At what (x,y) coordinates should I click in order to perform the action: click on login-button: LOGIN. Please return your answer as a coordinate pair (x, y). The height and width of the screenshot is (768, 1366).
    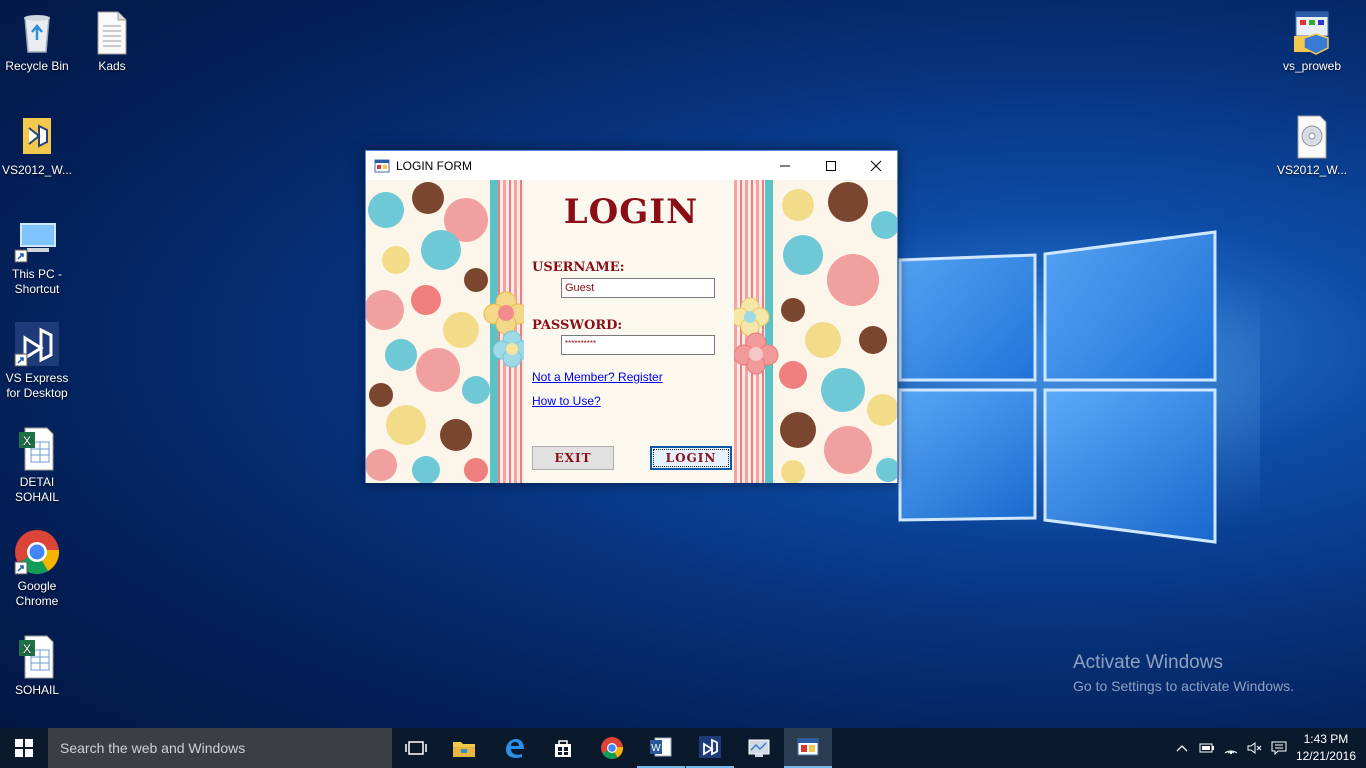
    Looking at the image, I should click on (691, 458).